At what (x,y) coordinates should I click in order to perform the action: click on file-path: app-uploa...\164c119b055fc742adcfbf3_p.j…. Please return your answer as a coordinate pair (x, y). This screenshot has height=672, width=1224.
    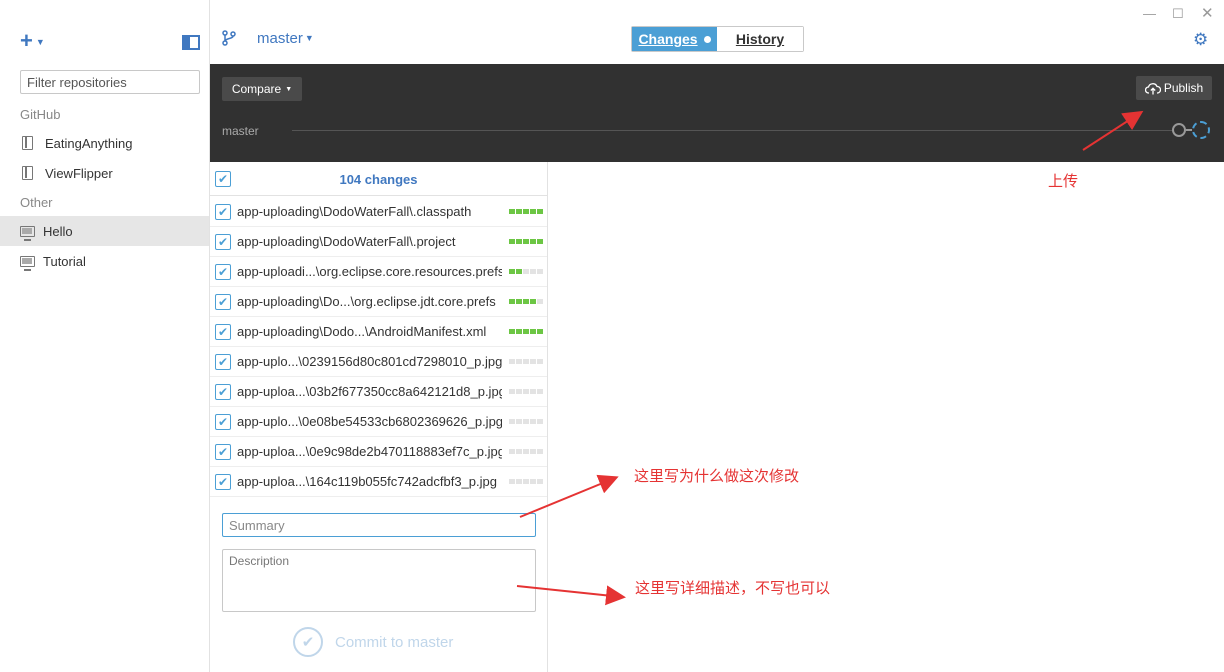
    Looking at the image, I should click on (367, 481).